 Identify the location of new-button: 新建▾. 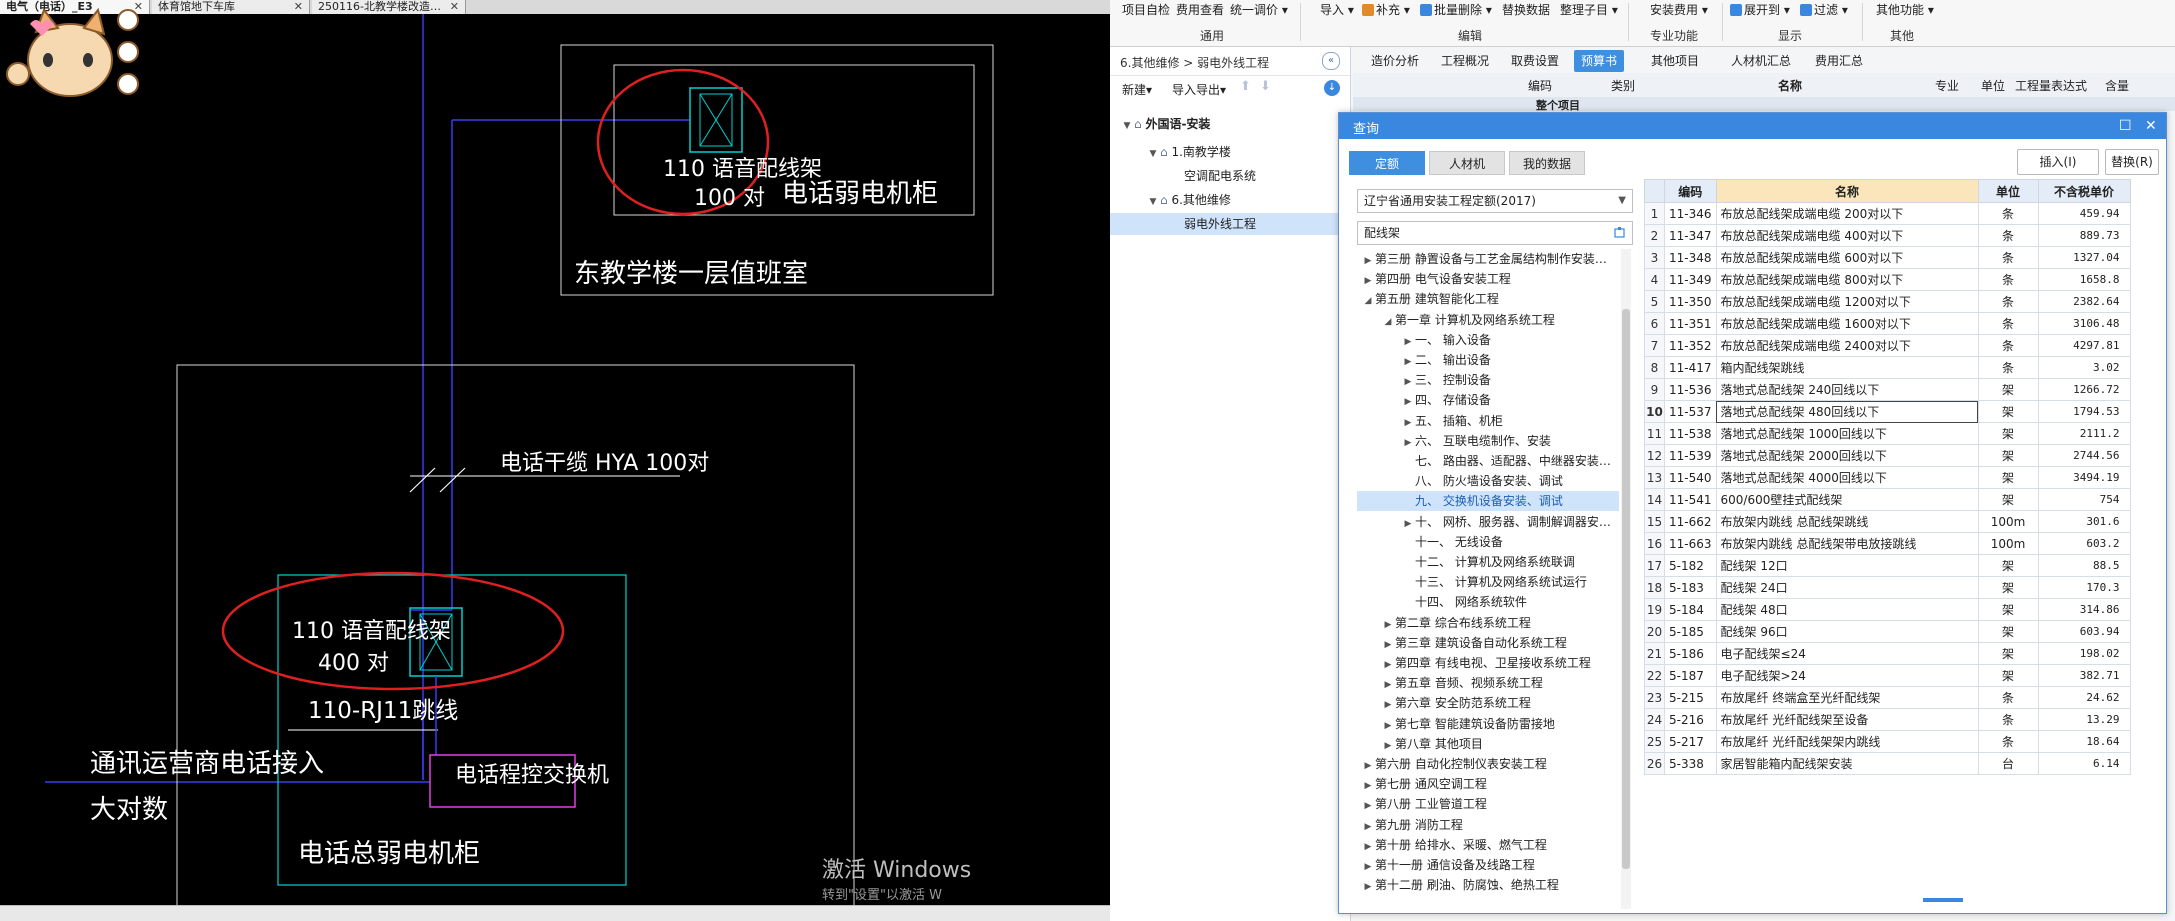
(1137, 89).